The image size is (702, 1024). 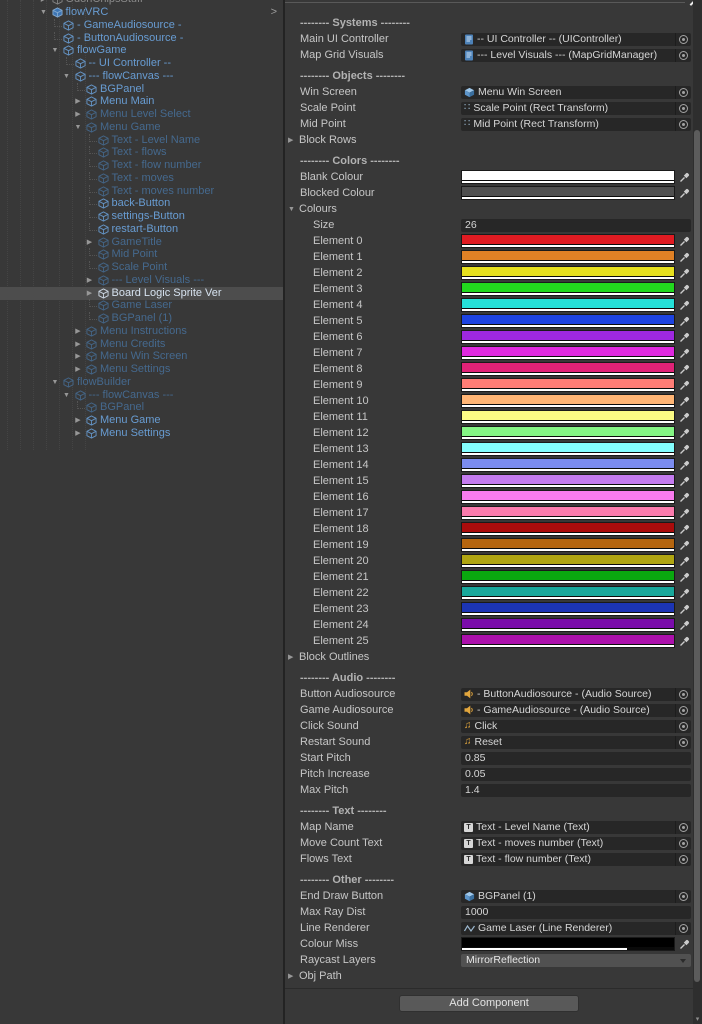 What do you see at coordinates (576, 928) in the screenshot?
I see `object-field: Game Laser (Line Renderer)` at bounding box center [576, 928].